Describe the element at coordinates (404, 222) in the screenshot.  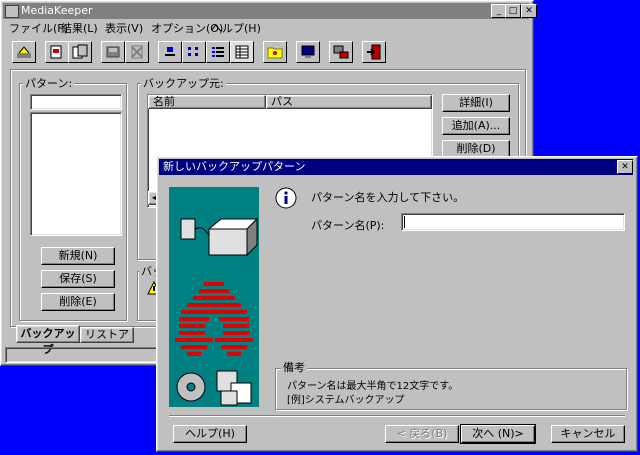
I see `text-cursor` at that location.